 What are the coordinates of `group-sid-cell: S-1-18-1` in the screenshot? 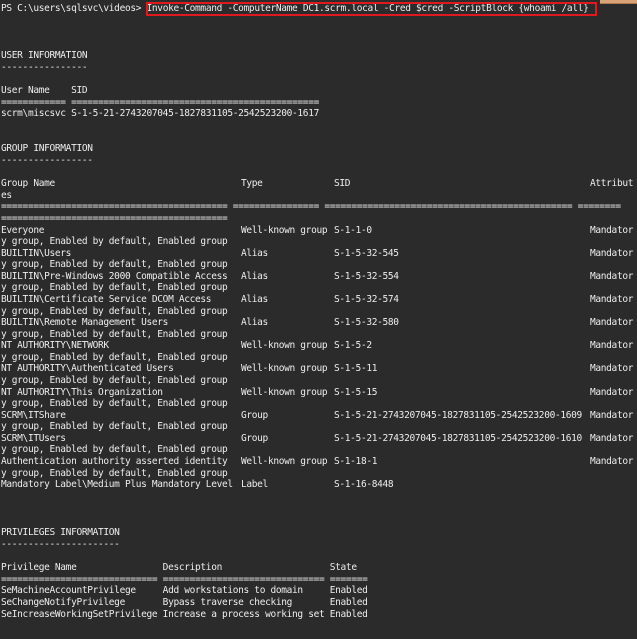 It's located at (356, 461).